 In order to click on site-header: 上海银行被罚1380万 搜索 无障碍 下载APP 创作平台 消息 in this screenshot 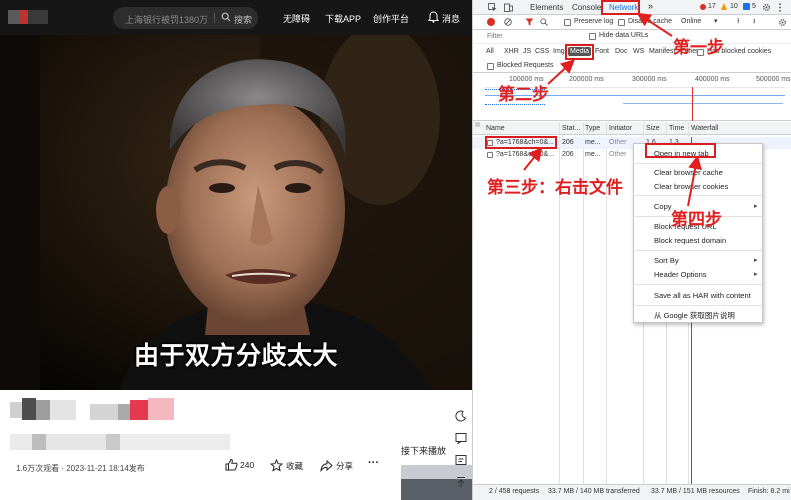, I will do `click(236, 17)`.